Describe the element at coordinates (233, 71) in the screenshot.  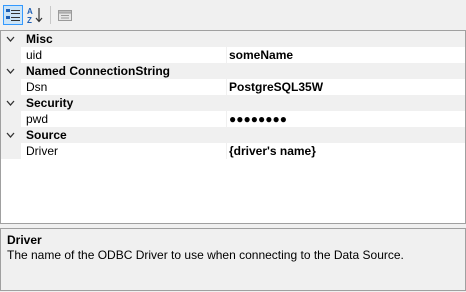
I see `category-named-connectionstring: Named ConnectionString` at that location.